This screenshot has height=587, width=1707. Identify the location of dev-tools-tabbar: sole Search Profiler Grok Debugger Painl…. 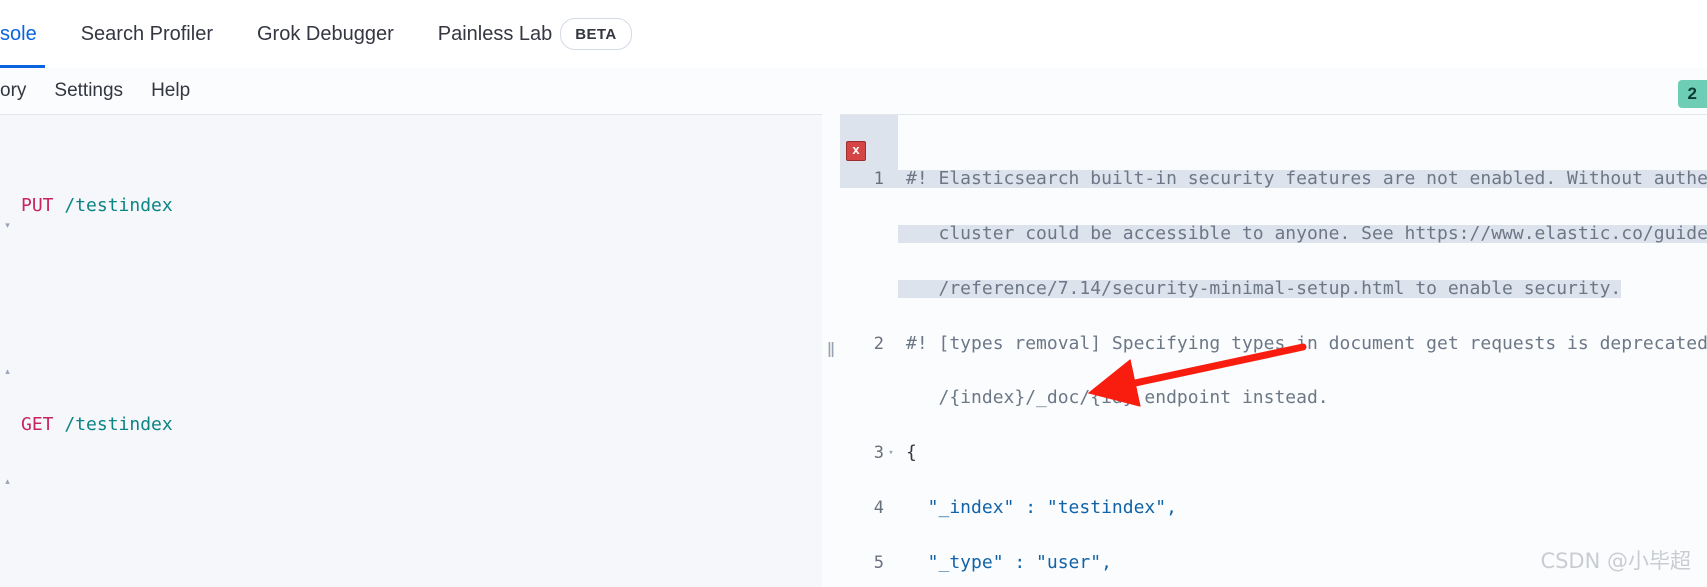
(853, 34).